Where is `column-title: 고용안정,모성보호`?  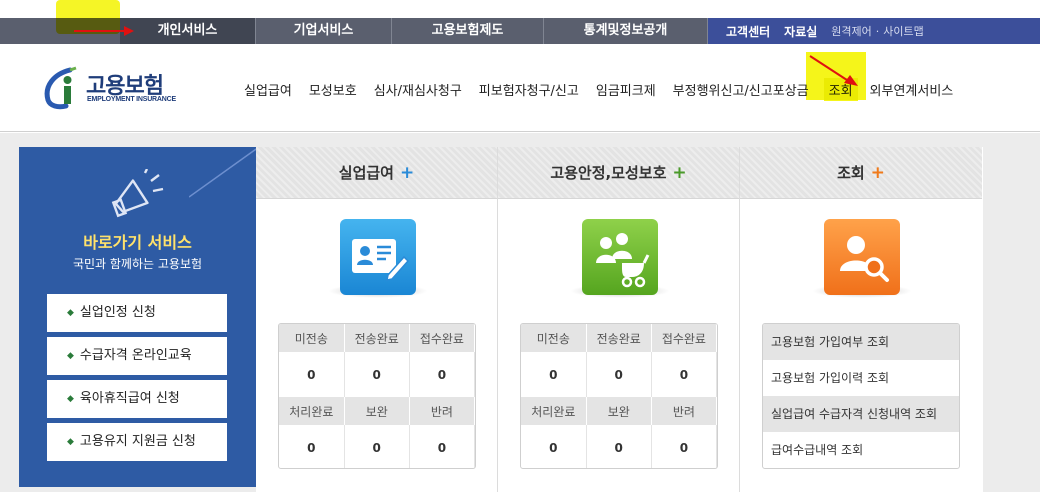
column-title: 고용안정,모성보호 is located at coordinates (608, 173).